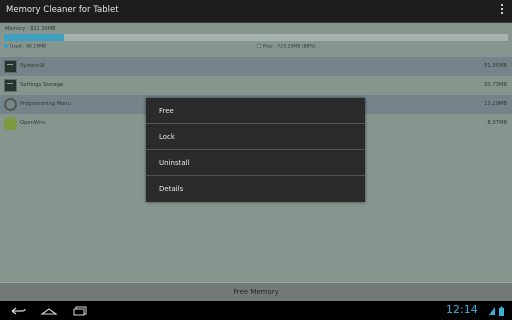  What do you see at coordinates (256, 66) in the screenshot?
I see `app-row-systemui: SystemUI 51.35MB` at bounding box center [256, 66].